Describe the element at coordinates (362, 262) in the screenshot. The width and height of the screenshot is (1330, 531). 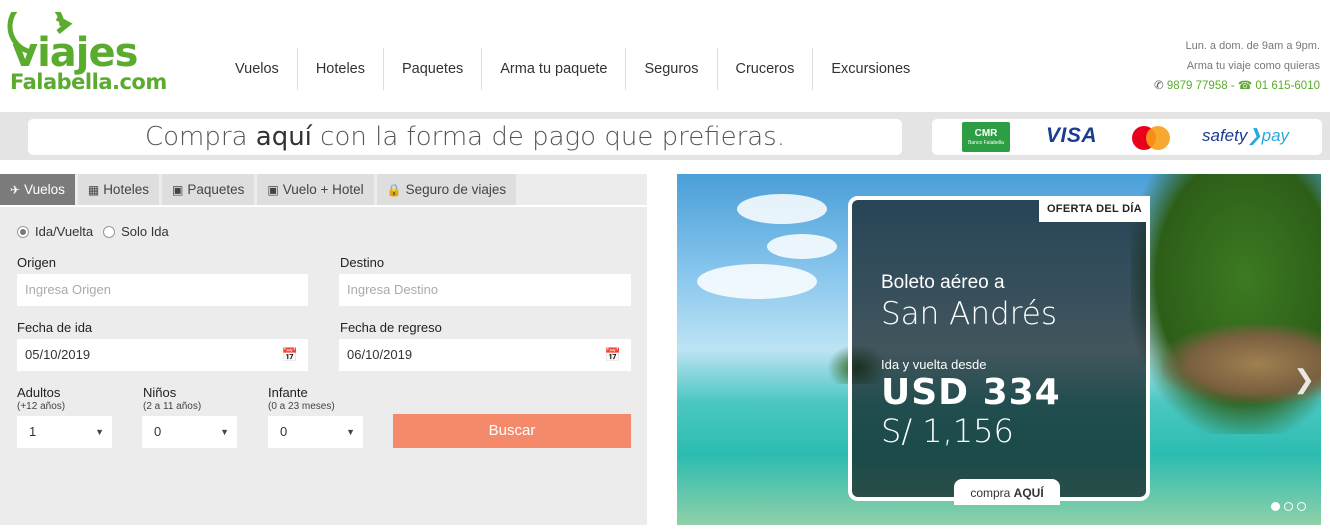
I see `destino-label: Destino` at that location.